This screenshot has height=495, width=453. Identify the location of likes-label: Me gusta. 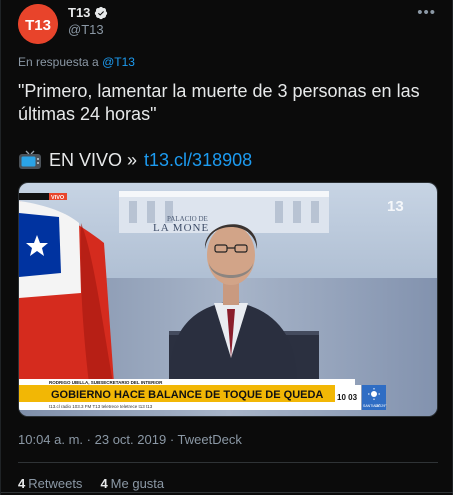
(137, 483).